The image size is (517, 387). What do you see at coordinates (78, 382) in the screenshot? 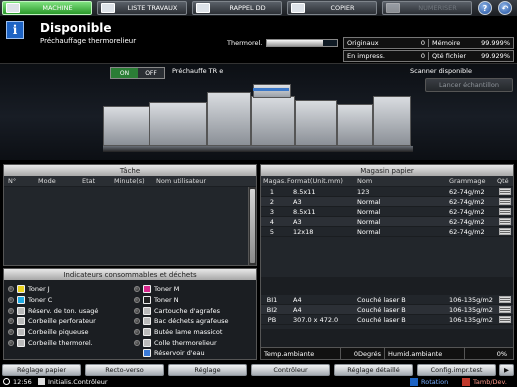
I see `footer-message: Initialis.Contrôleur` at bounding box center [78, 382].